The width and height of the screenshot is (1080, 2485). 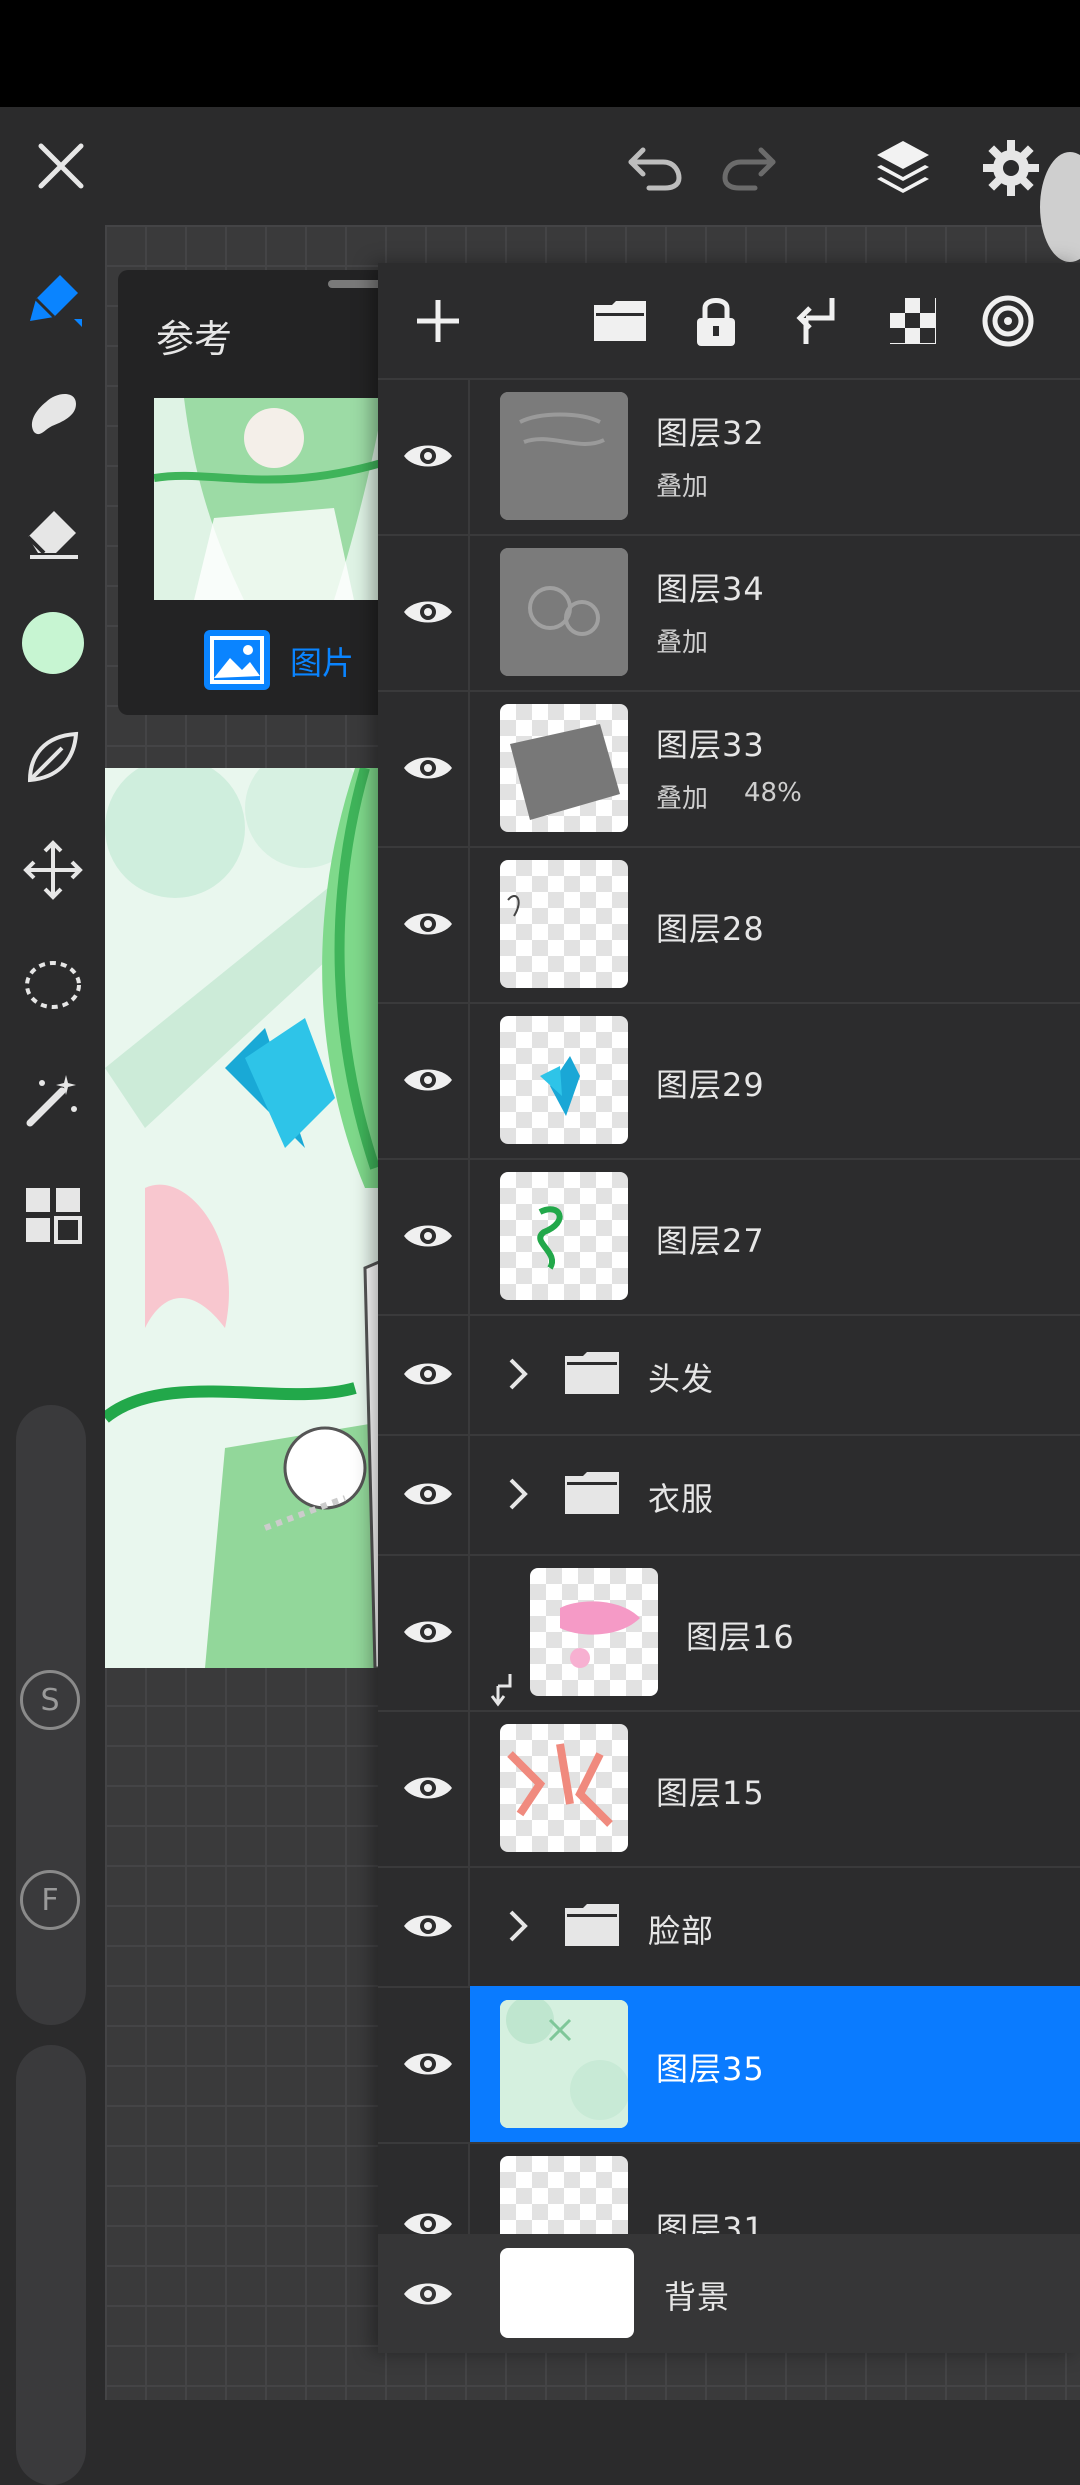 I want to click on target-icon, so click(x=1008, y=321).